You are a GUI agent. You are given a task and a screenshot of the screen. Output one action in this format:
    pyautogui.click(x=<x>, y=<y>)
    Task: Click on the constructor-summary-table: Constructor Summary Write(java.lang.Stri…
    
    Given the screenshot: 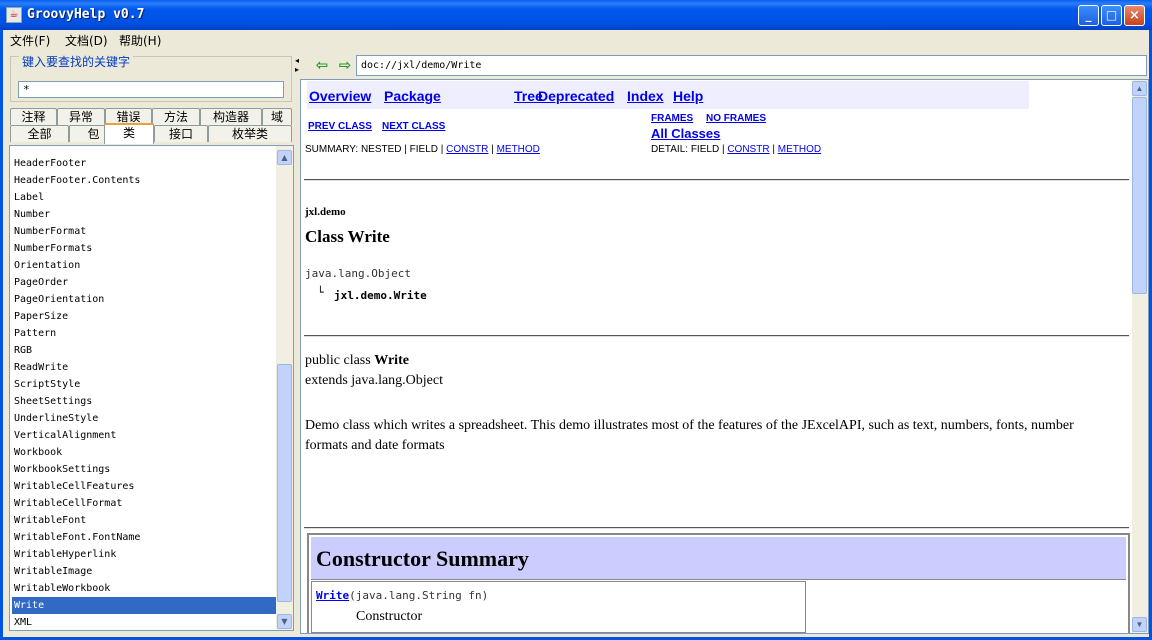 What is the action you would take?
    pyautogui.click(x=718, y=583)
    